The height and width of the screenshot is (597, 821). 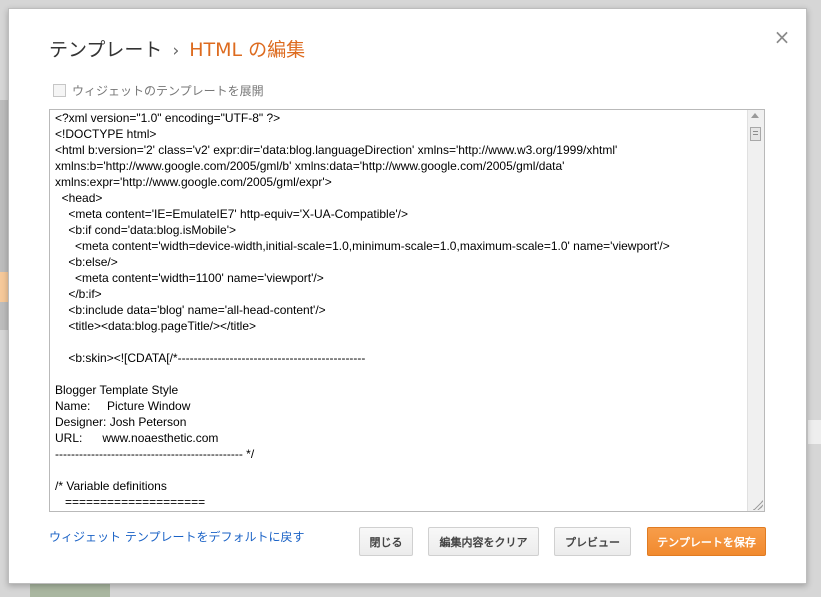 I want to click on page-title: テンプレート › HTML の編集, so click(x=177, y=48).